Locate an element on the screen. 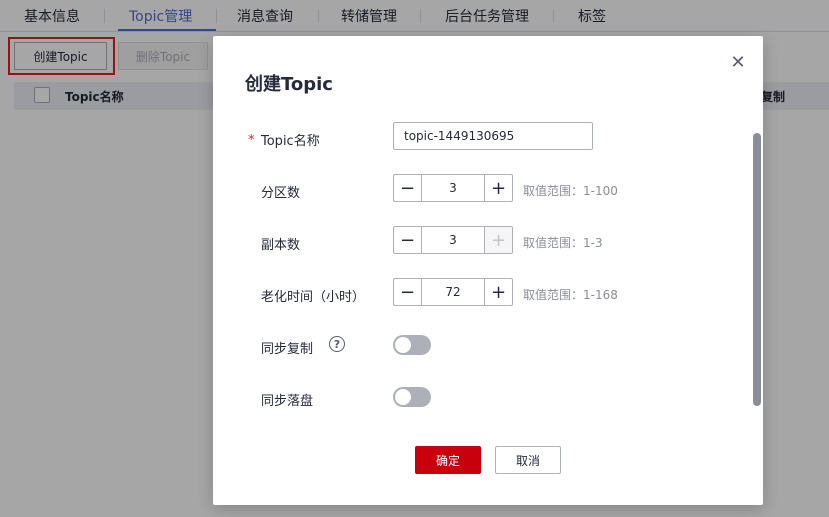  replicas-stepper: − 3 + is located at coordinates (453, 240).